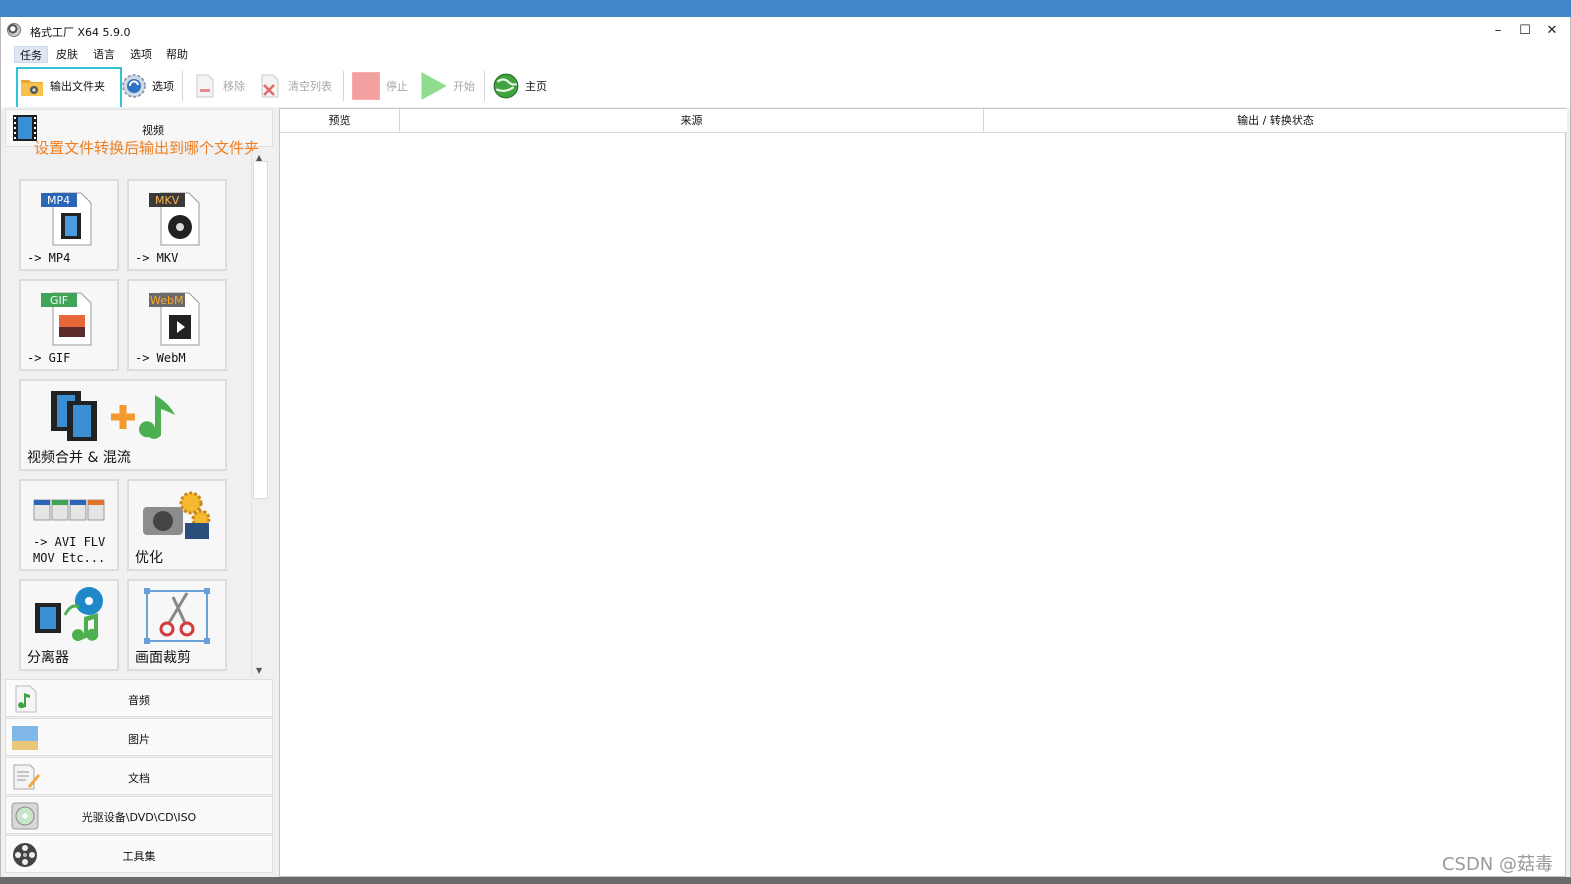 The height and width of the screenshot is (884, 1571). Describe the element at coordinates (1552, 31) in the screenshot. I see `close-icon: ✕` at that location.